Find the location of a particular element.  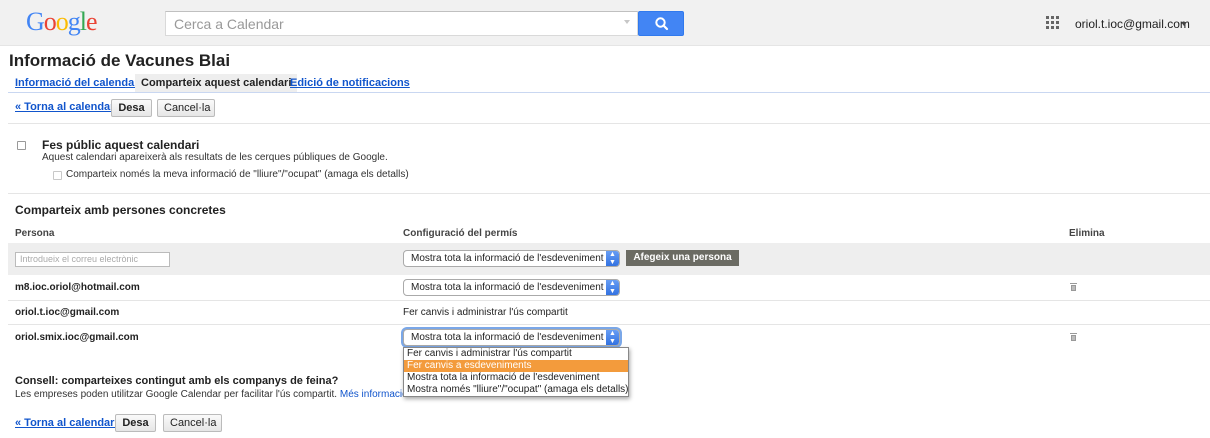

tab-calendar-info: Informació del calendari is located at coordinates (78, 83).